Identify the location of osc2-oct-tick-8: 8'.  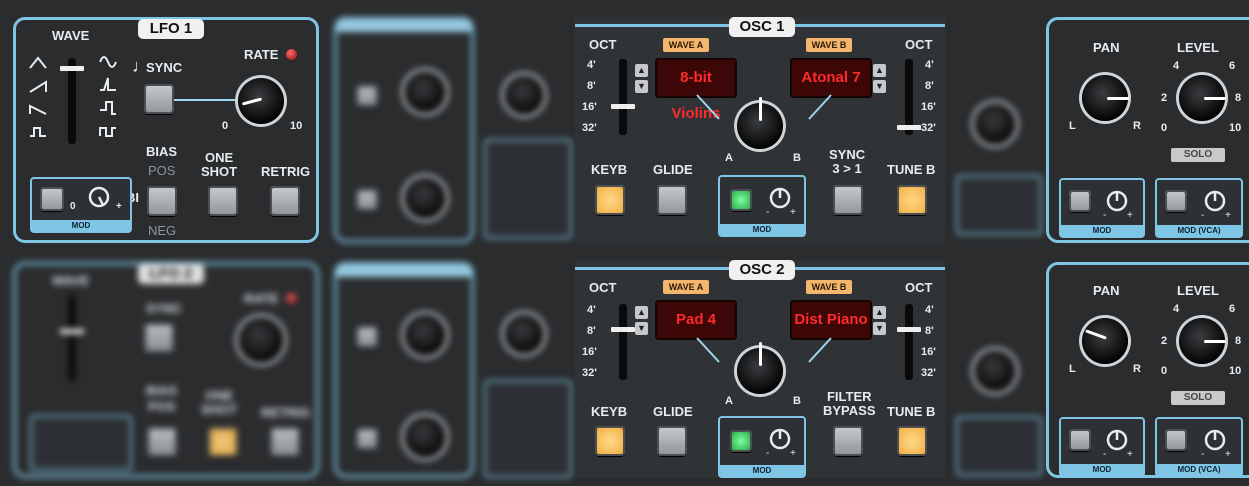
(591, 331).